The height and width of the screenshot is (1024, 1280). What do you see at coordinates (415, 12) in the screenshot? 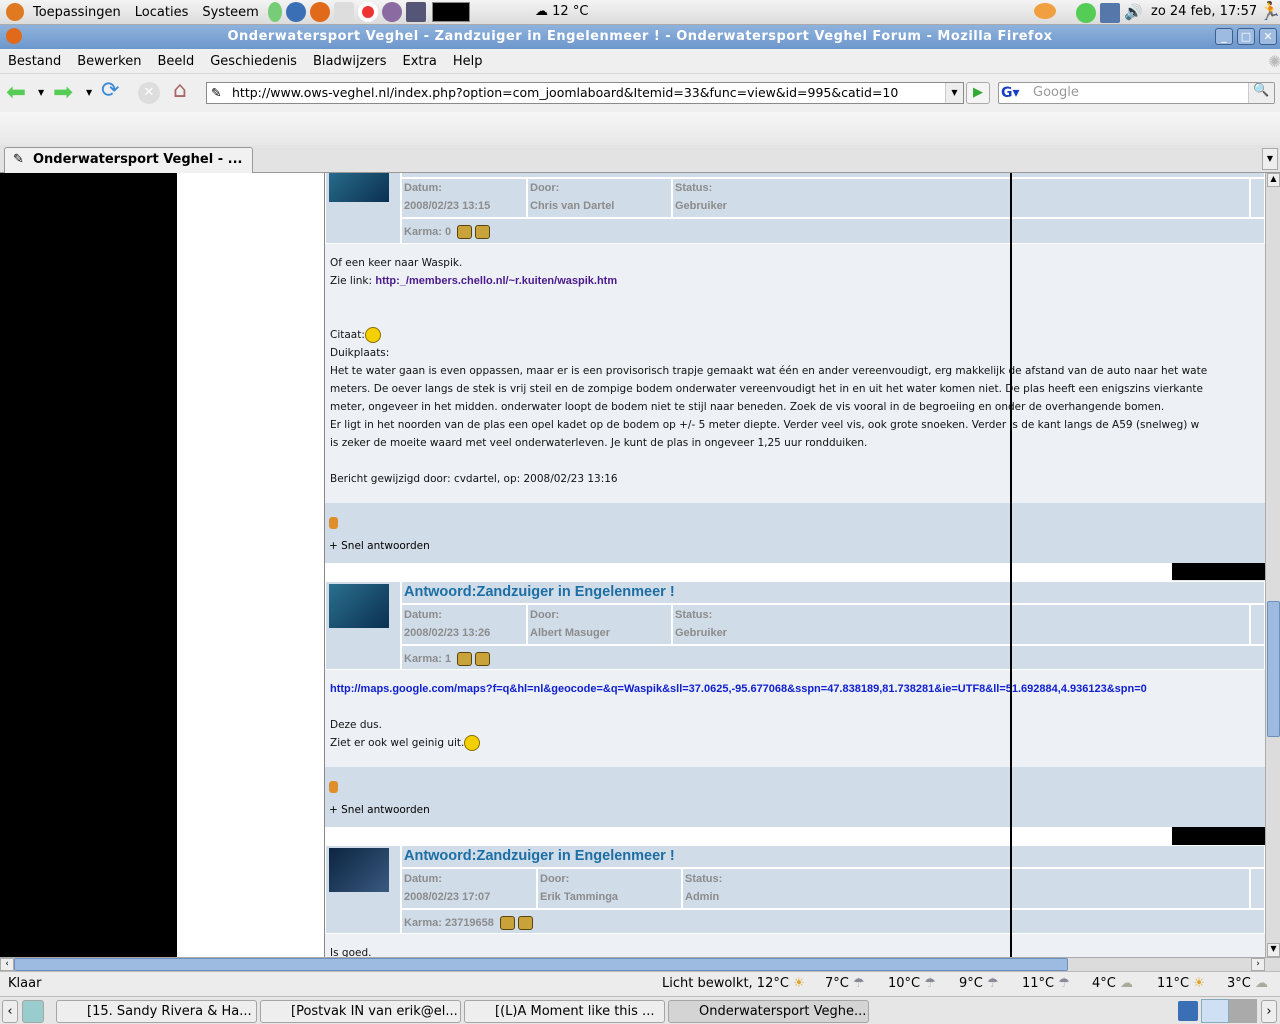
I see `media-icon` at bounding box center [415, 12].